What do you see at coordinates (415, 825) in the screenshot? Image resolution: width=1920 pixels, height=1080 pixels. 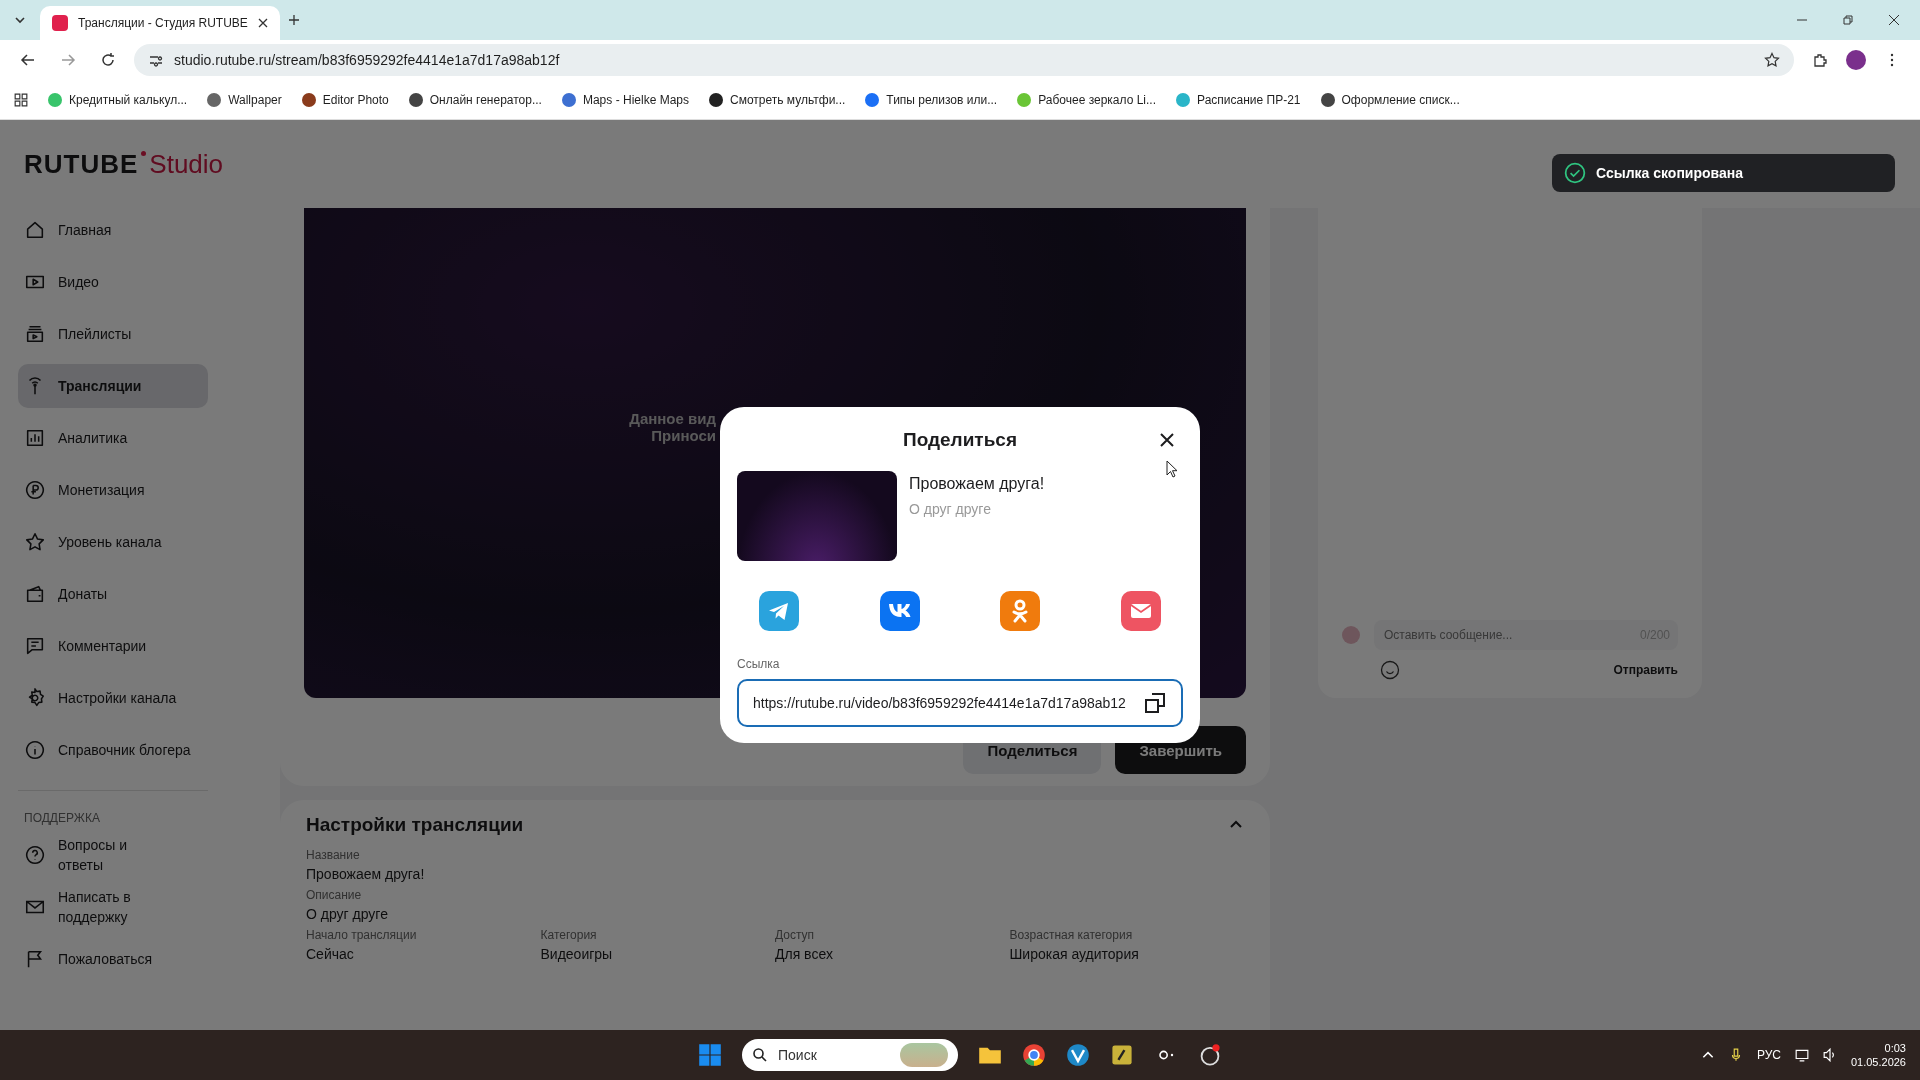 I see `section-title: Настройки трансляции` at bounding box center [415, 825].